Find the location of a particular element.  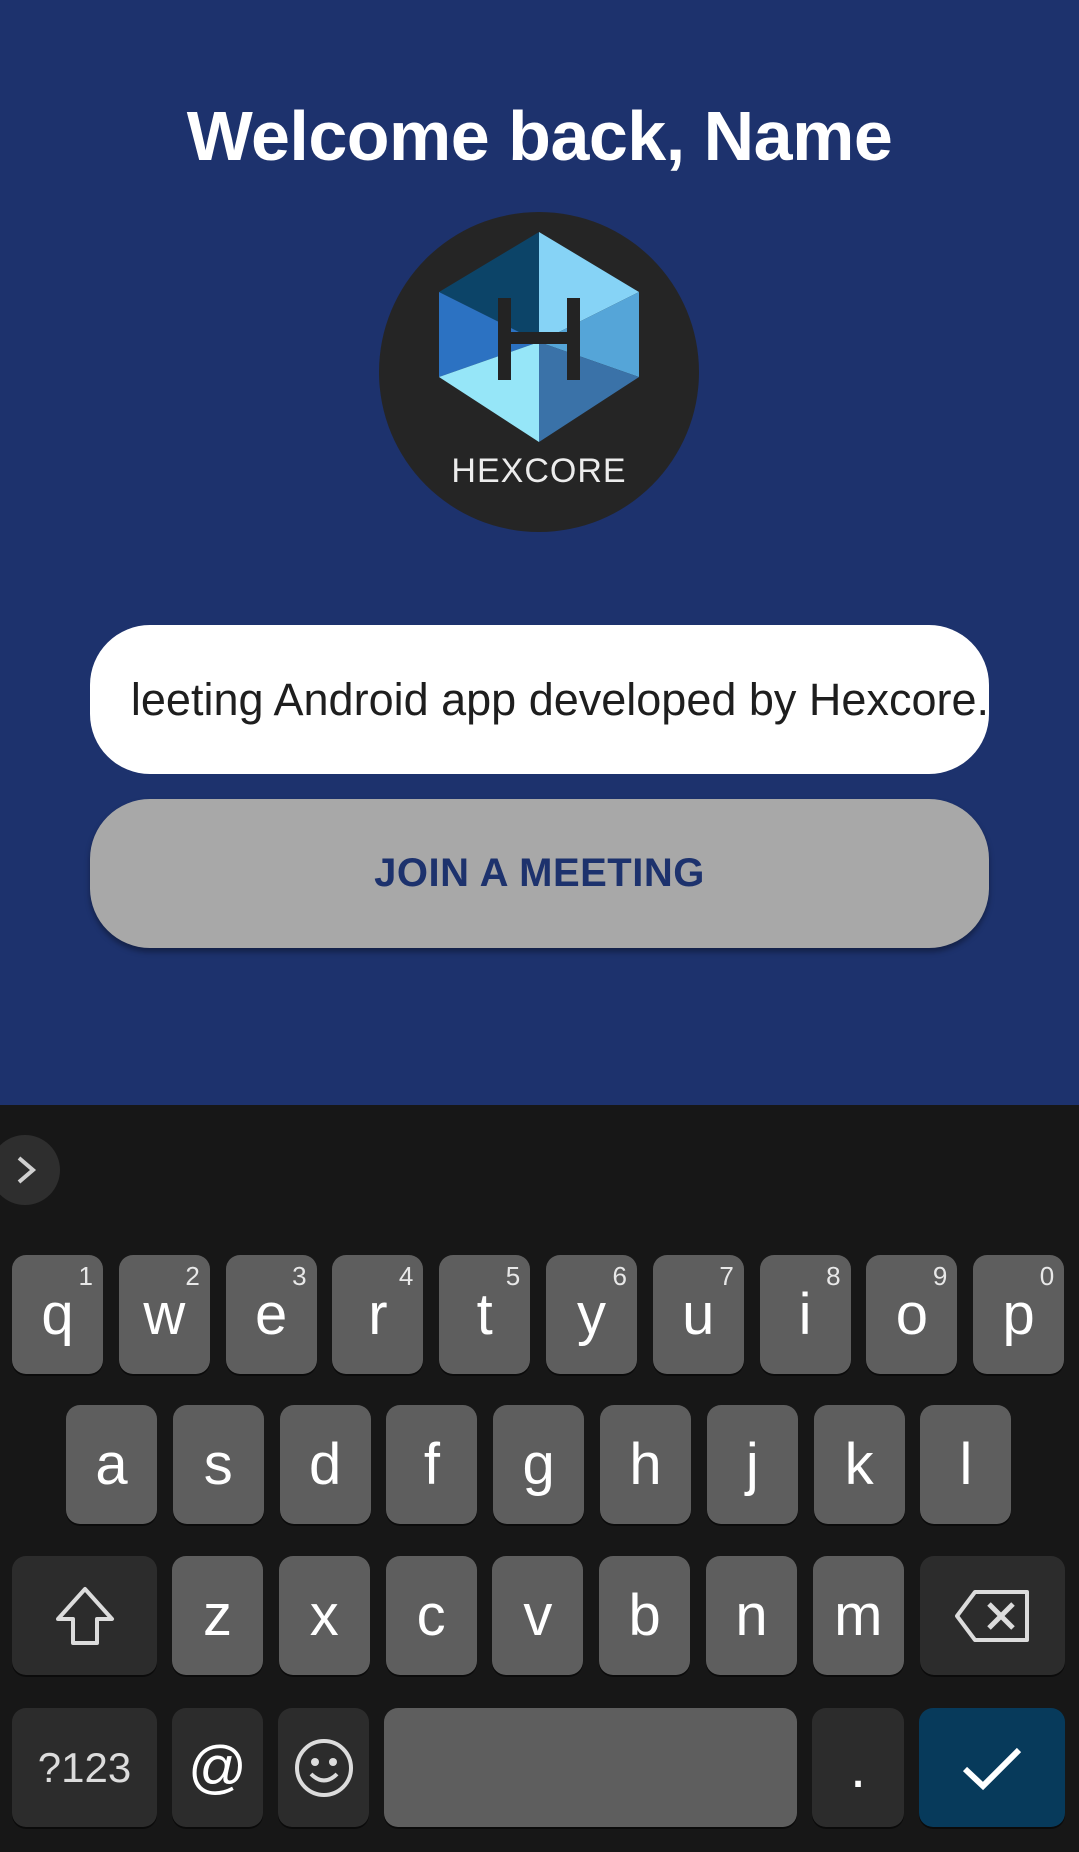

key-hint: 6 is located at coordinates (619, 1276).